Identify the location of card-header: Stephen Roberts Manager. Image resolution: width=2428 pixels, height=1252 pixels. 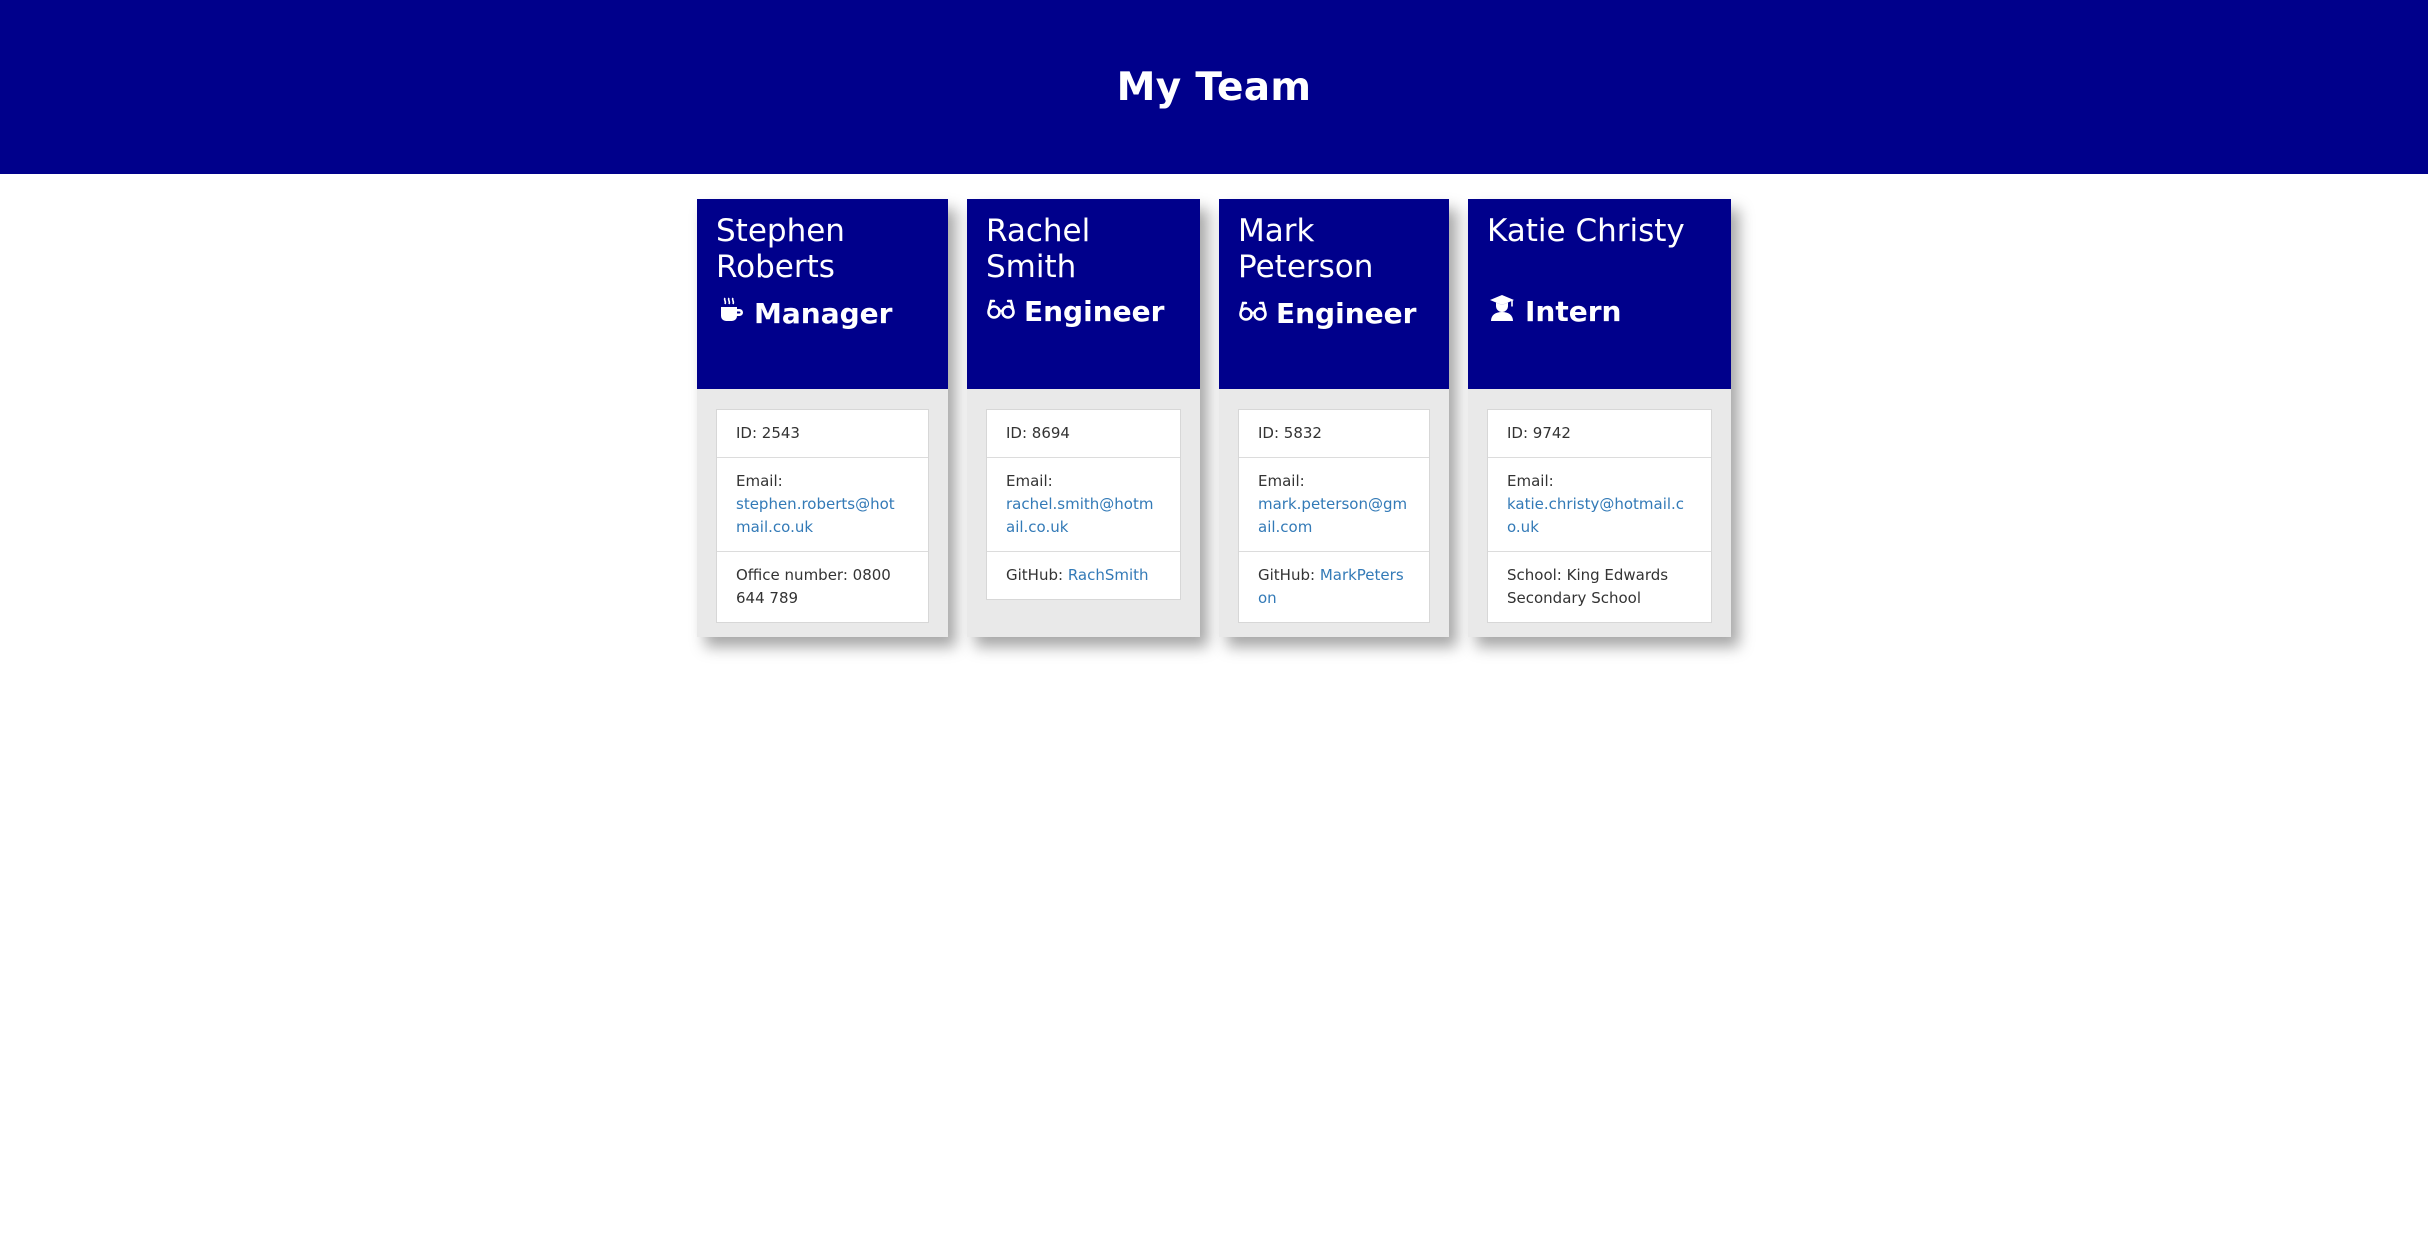
(822, 294).